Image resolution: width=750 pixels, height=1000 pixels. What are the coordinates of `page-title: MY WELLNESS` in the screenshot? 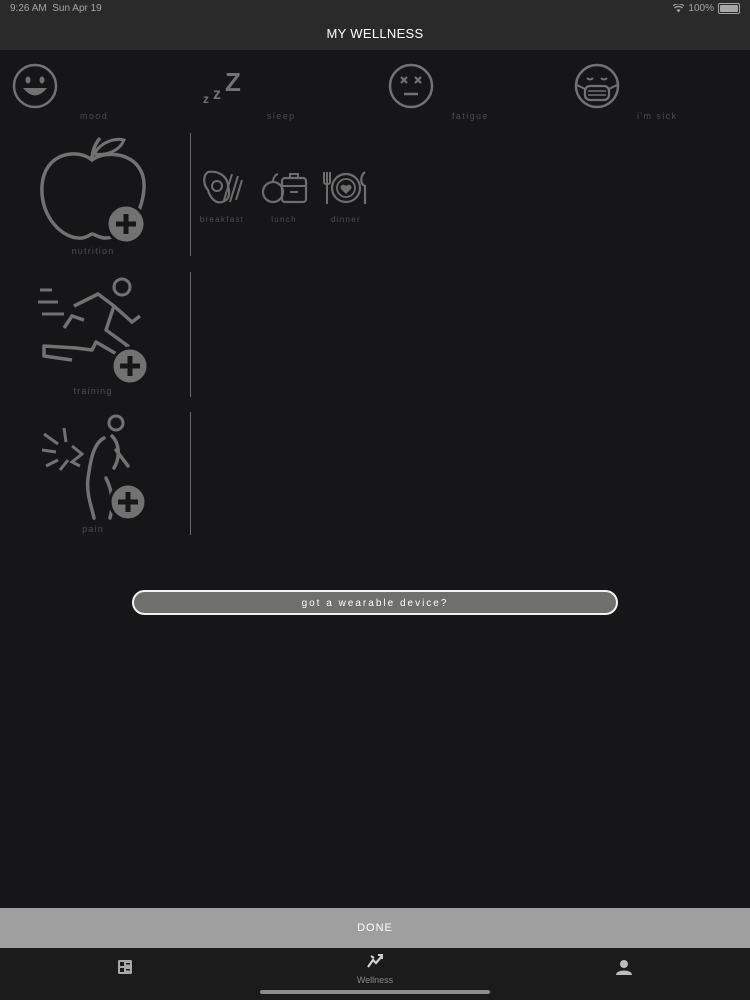 It's located at (375, 33).